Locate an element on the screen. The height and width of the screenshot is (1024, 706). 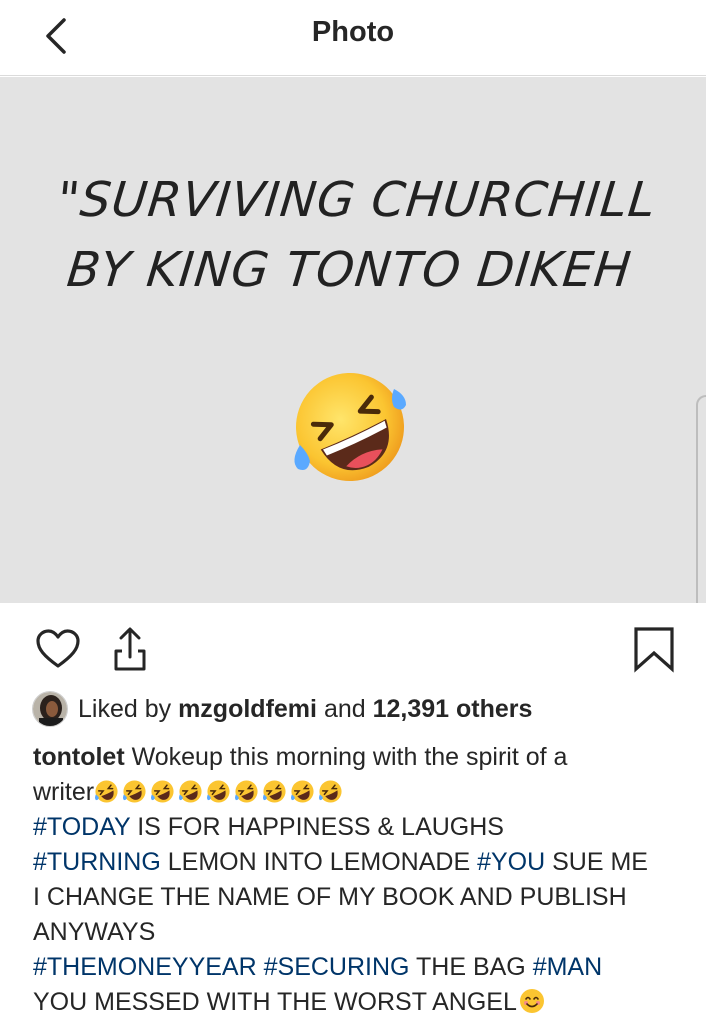
hashtag-turning: #TURNING is located at coordinates (97, 862).